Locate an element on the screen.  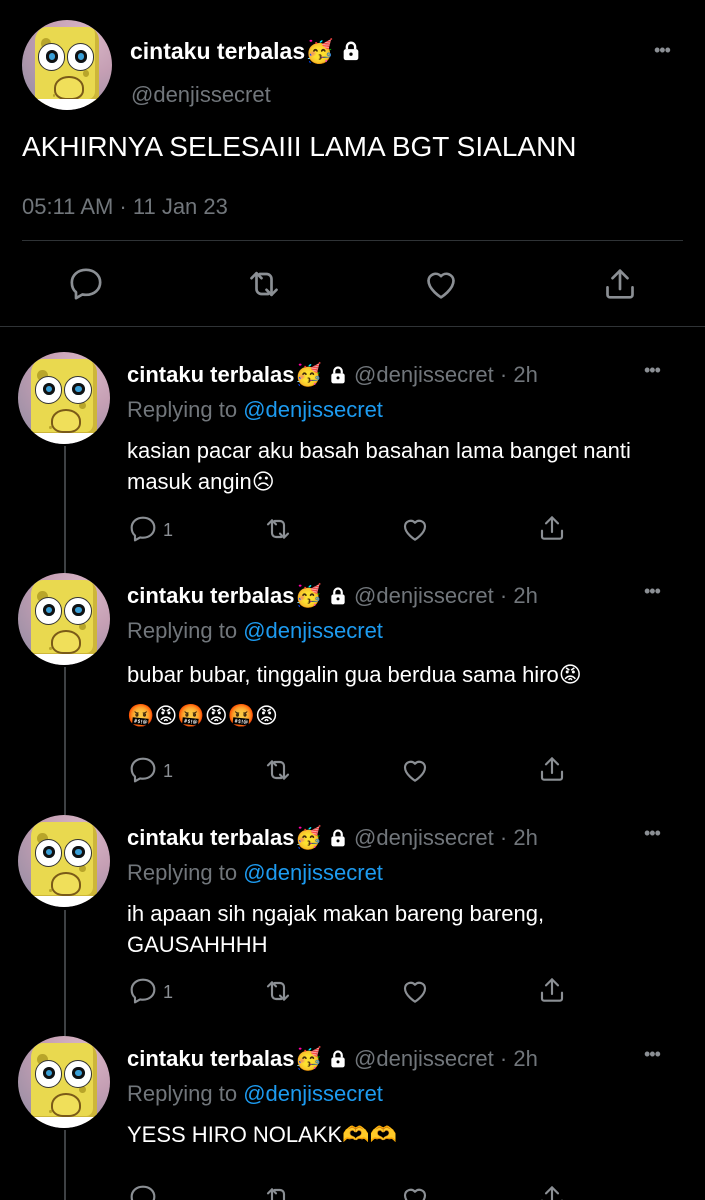
display-name: cintaku terbalas🥳 is located at coordinates (246, 53).